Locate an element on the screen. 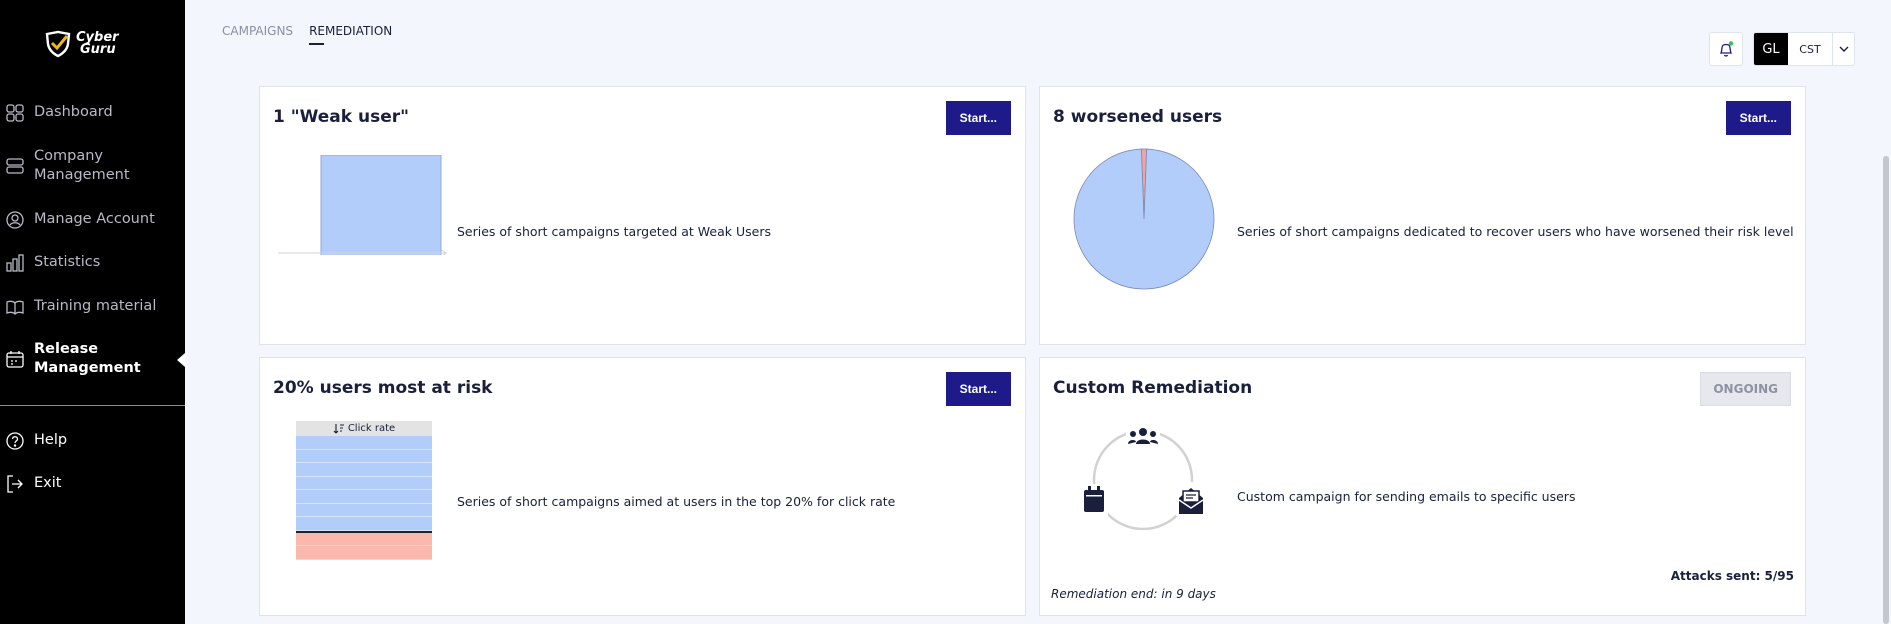 The image size is (1891, 624). user-menu-dropdown is located at coordinates (1843, 49).